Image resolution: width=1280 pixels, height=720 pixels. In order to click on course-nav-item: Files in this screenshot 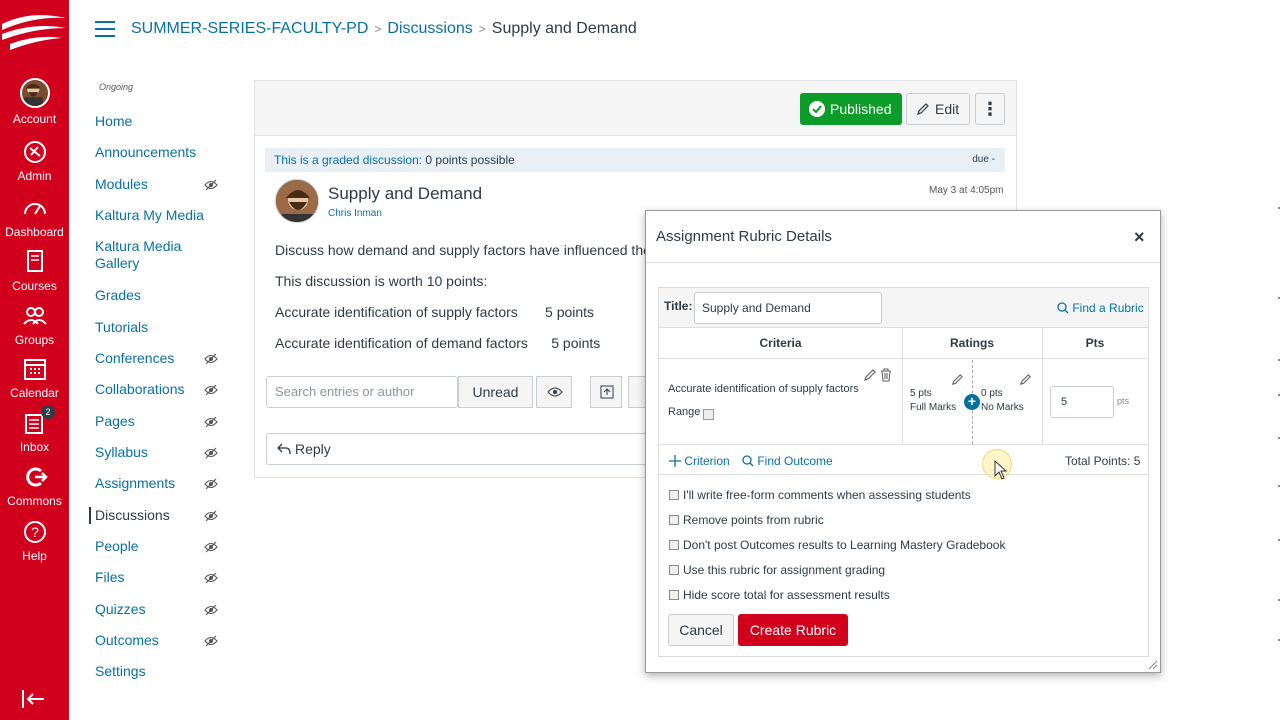, I will do `click(155, 577)`.